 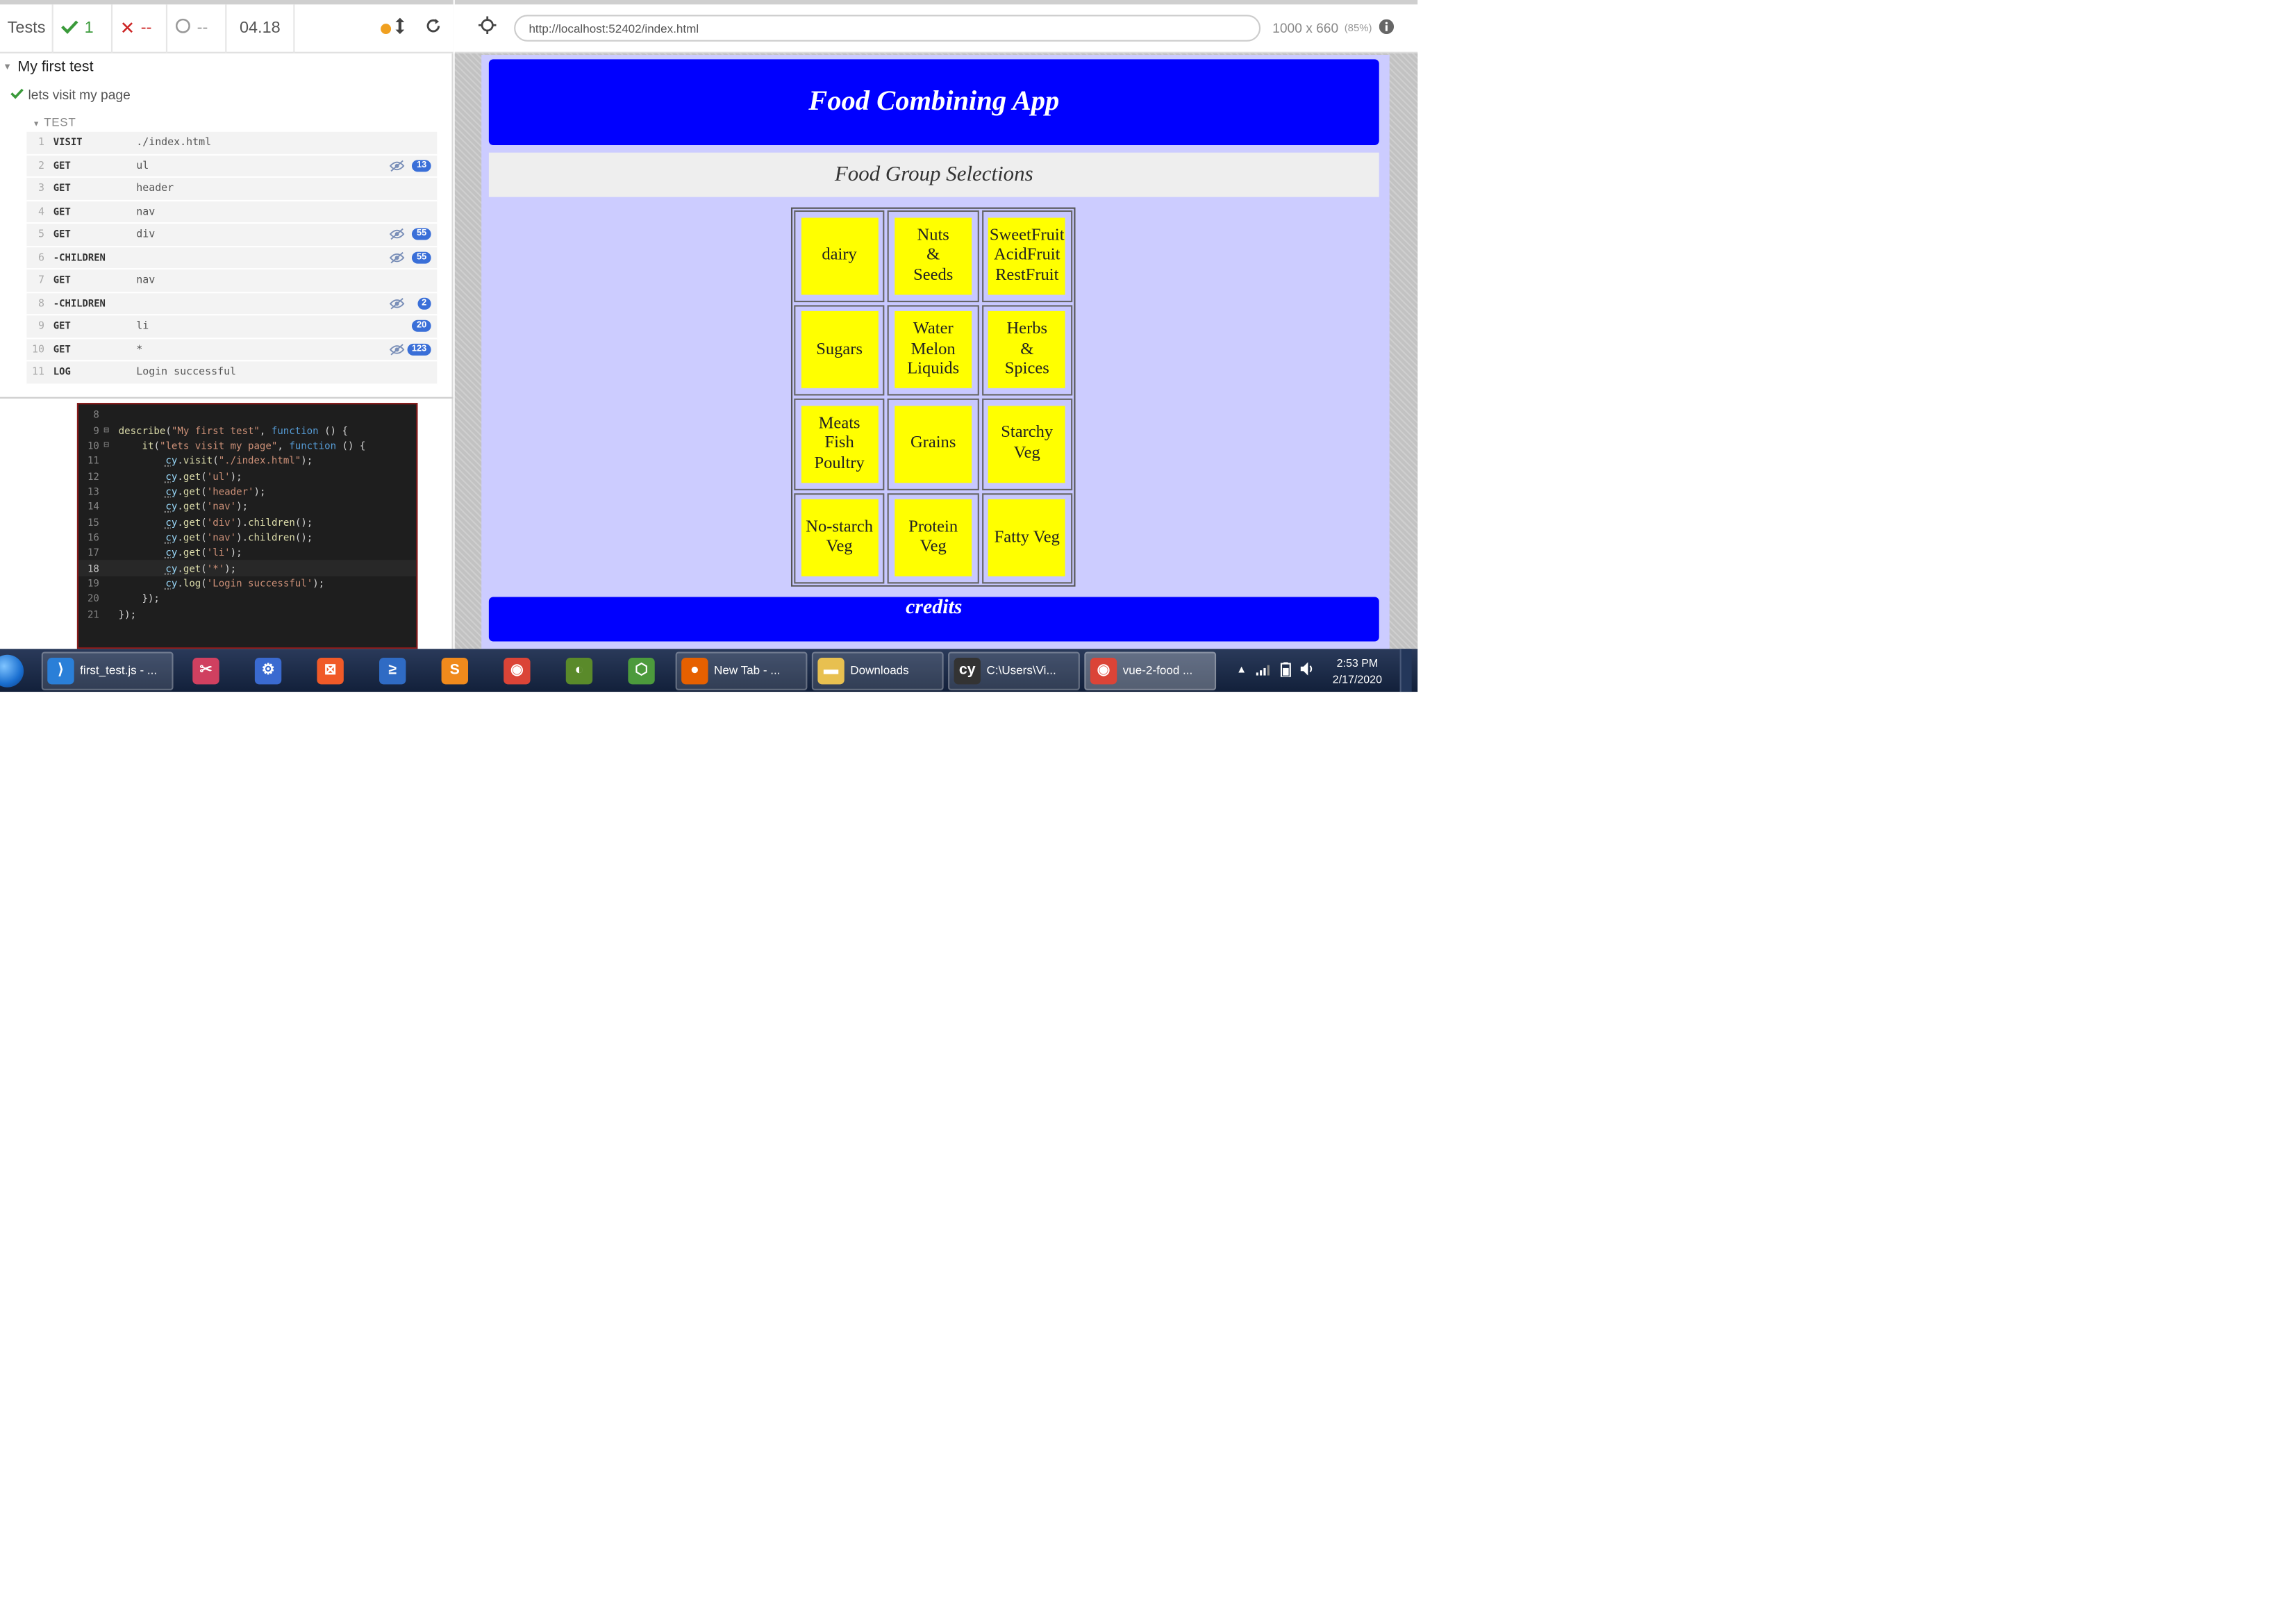 I want to click on auto-scroll-toggle, so click(x=393, y=28).